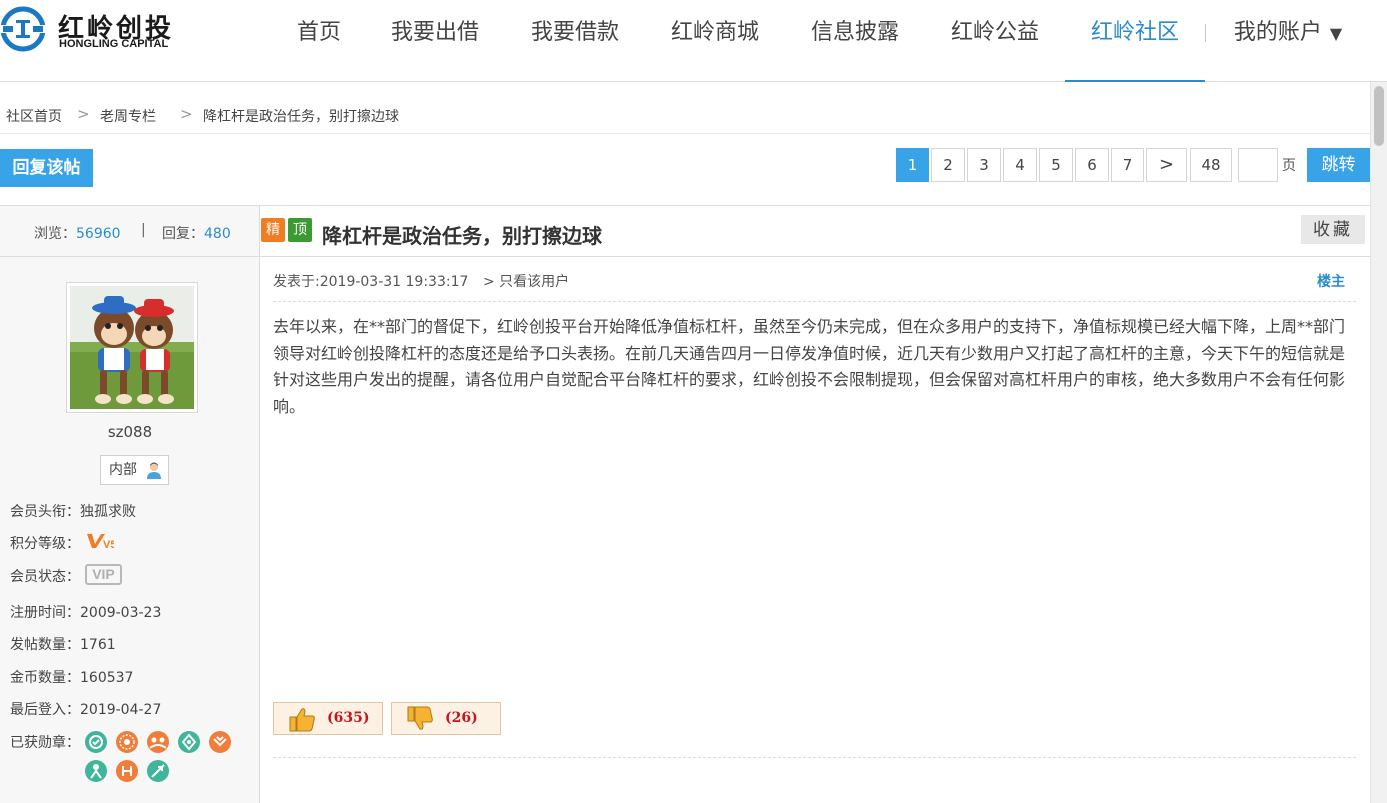 The height and width of the screenshot is (803, 1387). I want to click on nav-item-community: 红岭社区, so click(1135, 41).